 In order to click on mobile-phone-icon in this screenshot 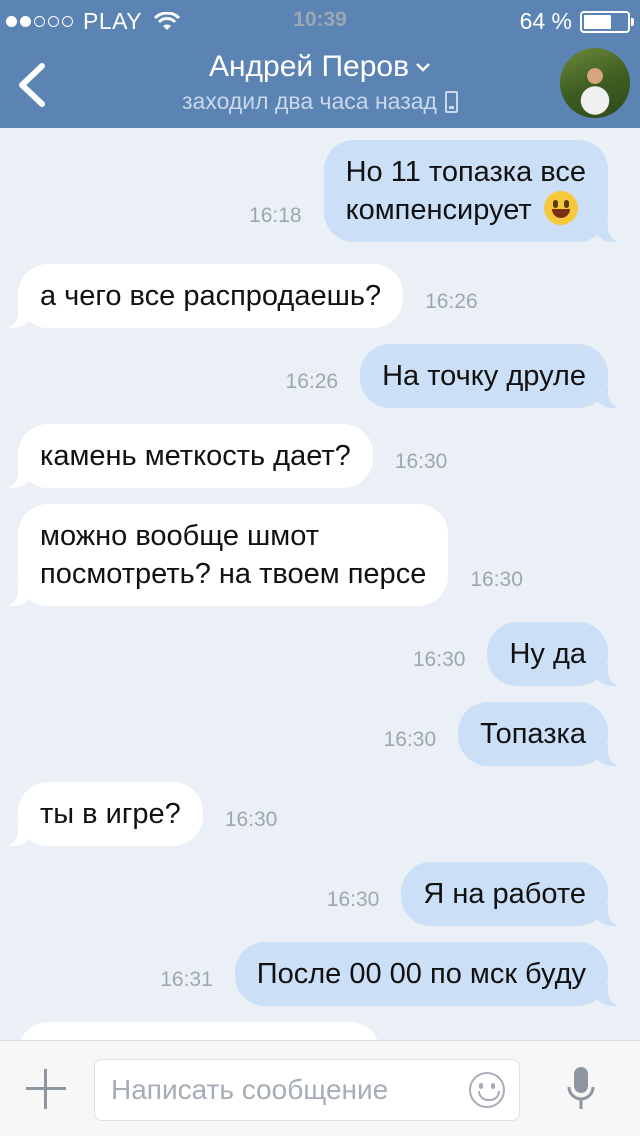, I will do `click(451, 101)`.